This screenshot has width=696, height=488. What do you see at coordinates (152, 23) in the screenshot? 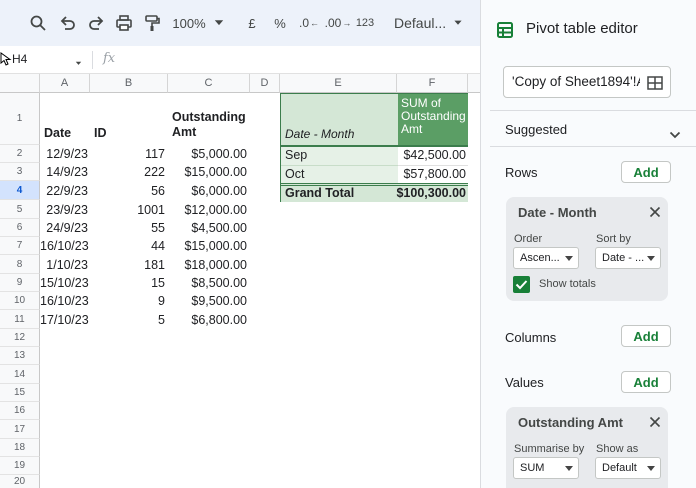
I see `paint-format-icon` at bounding box center [152, 23].